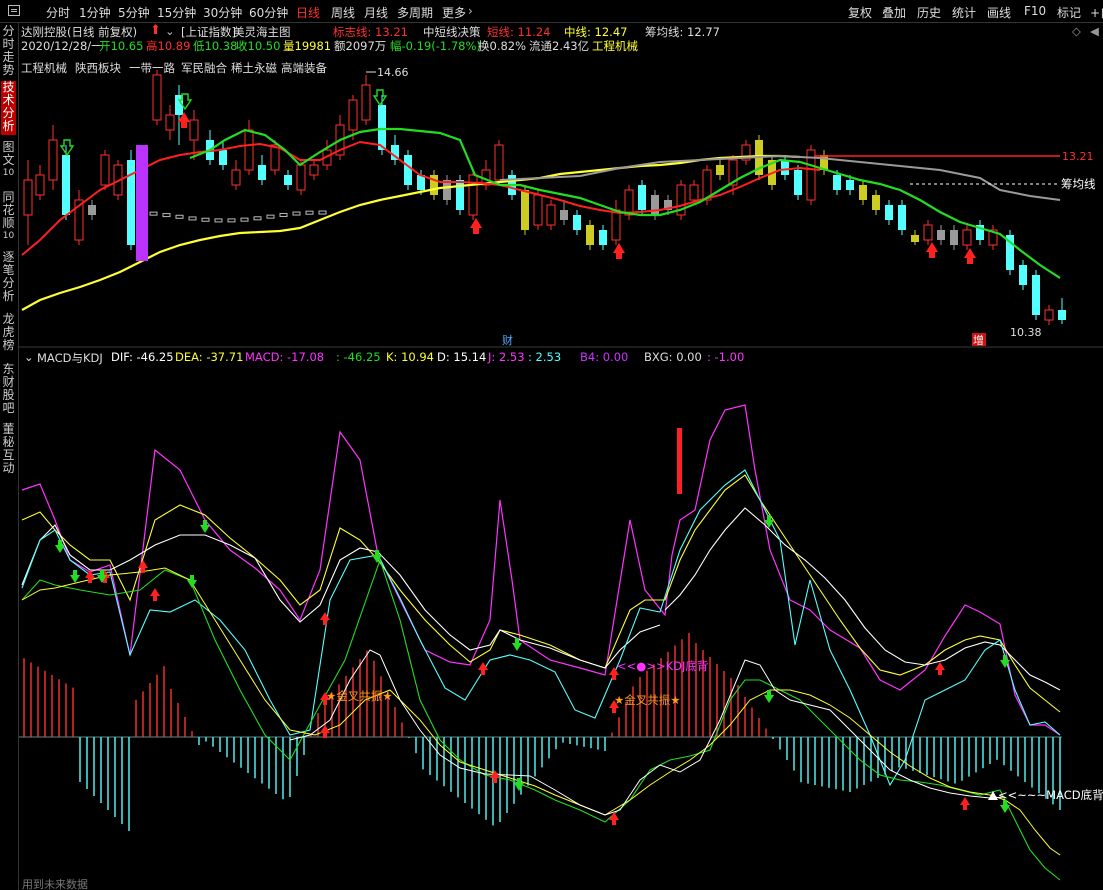  I want to click on kdj-k-line, so click(341, 596).